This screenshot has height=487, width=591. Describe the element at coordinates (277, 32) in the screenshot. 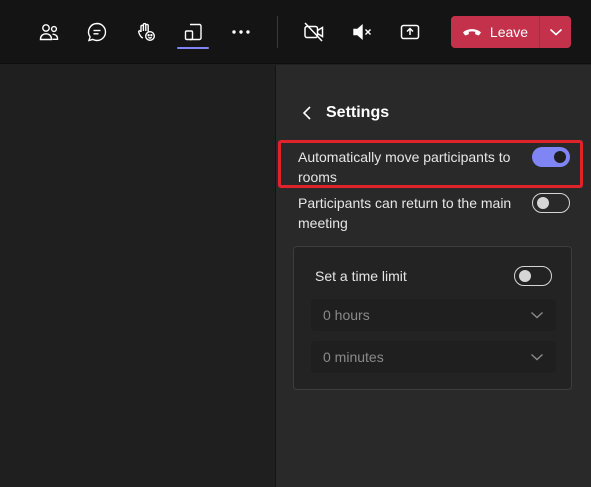

I see `toolbar-divider` at that location.